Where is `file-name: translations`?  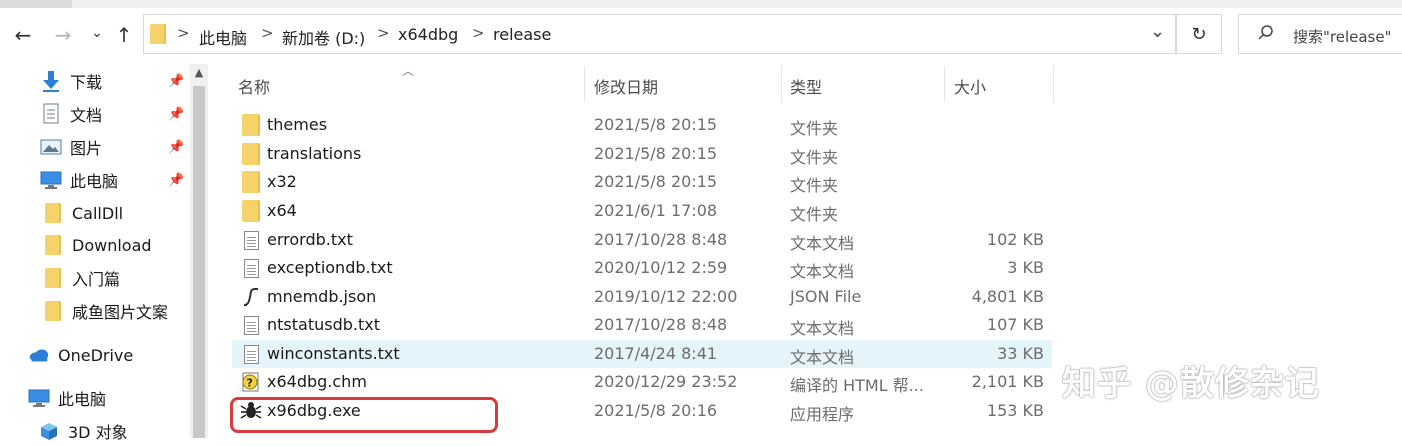
file-name: translations is located at coordinates (314, 153).